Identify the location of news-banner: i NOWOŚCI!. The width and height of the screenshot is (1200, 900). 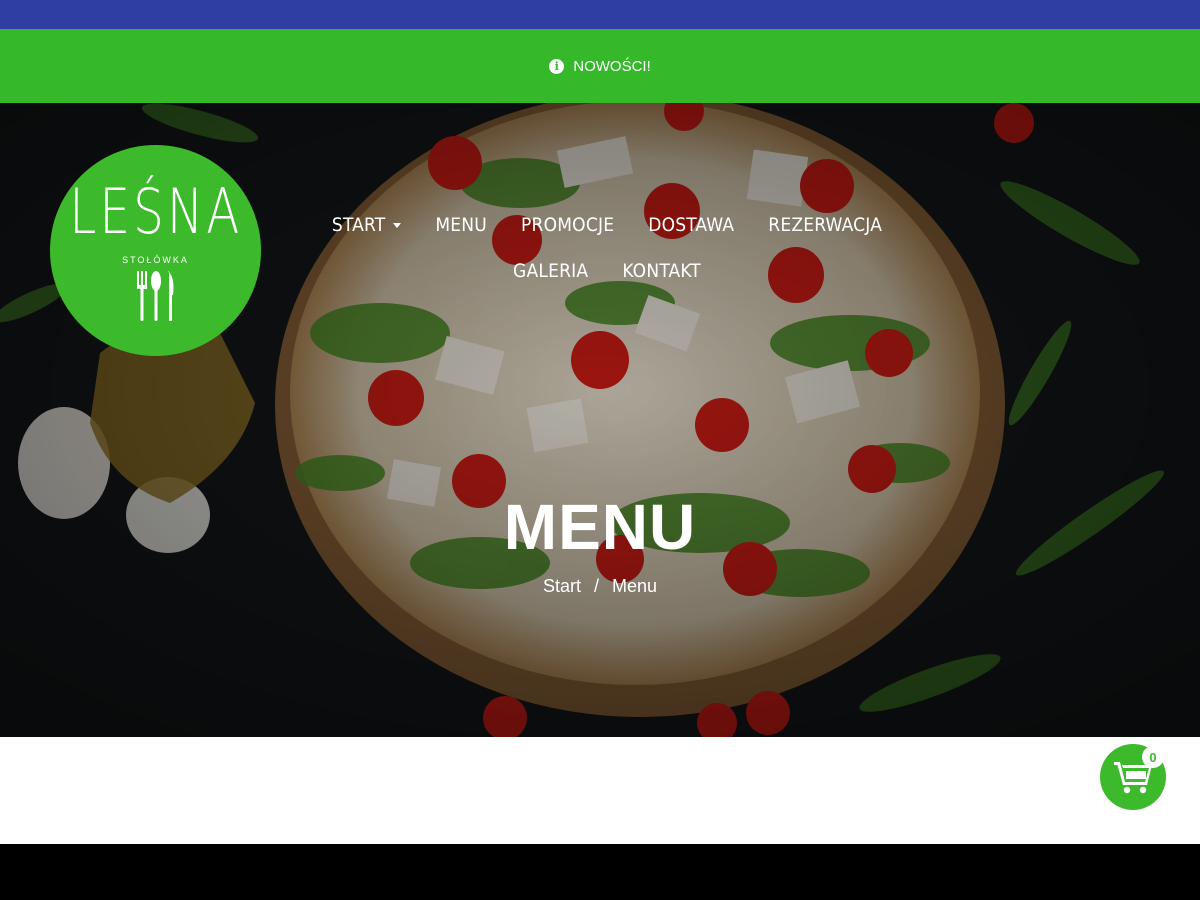
(600, 66).